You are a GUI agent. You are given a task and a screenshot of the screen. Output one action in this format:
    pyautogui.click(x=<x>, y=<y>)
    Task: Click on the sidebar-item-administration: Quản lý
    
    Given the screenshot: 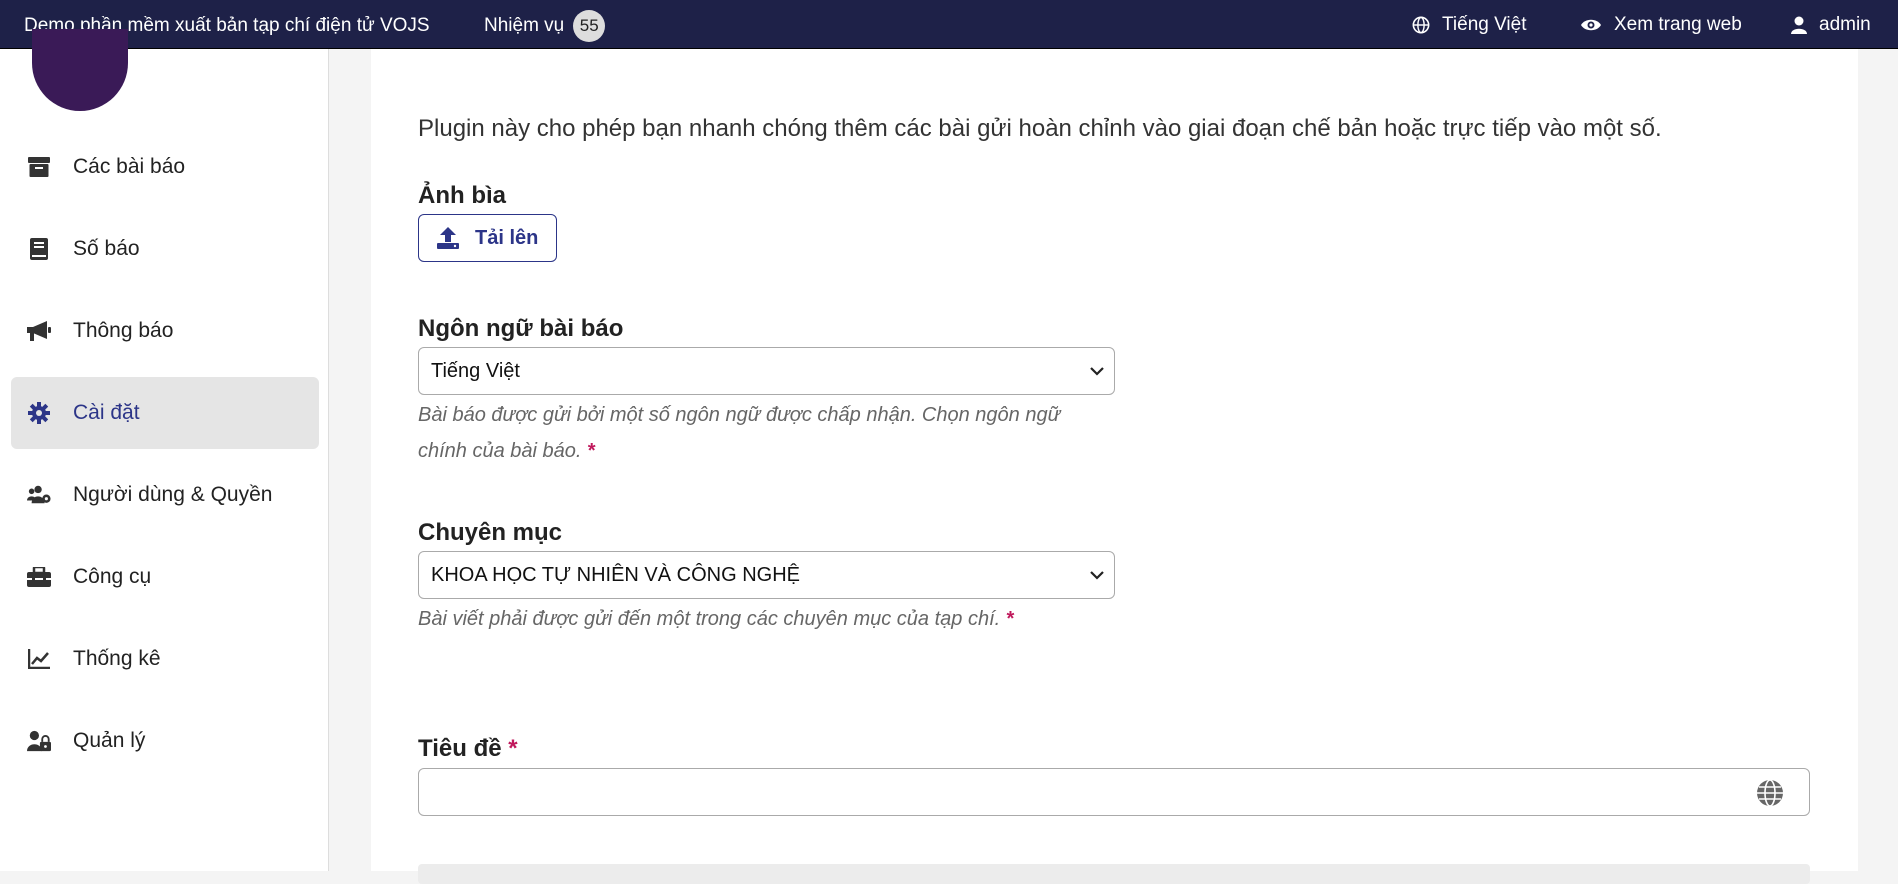 What is the action you would take?
    pyautogui.click(x=165, y=741)
    